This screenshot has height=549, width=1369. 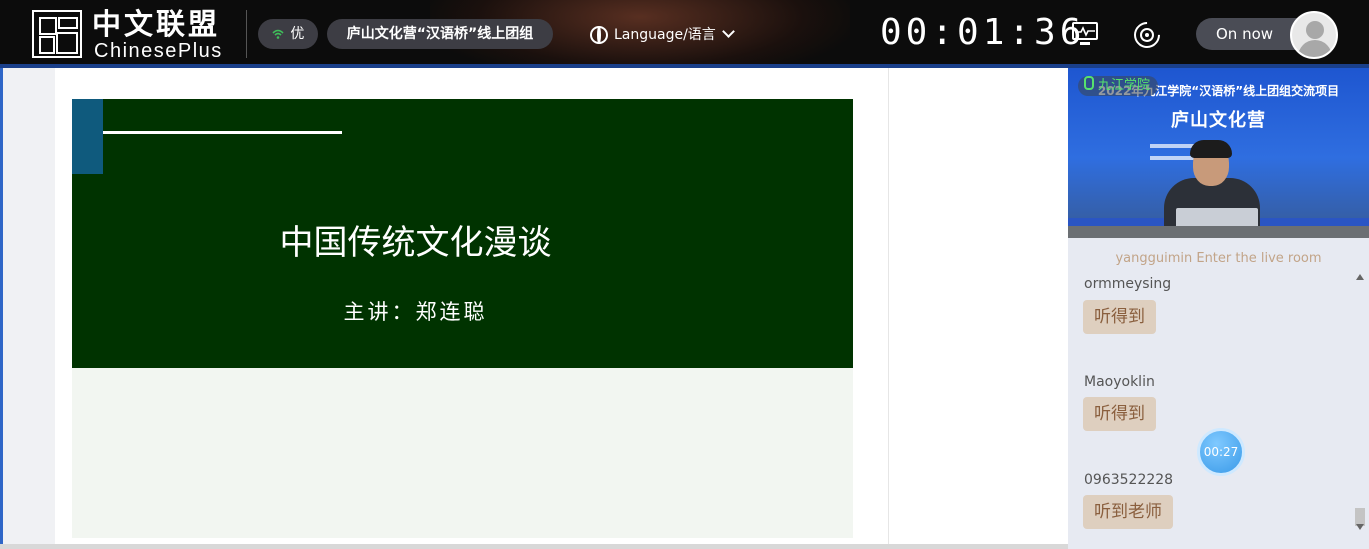 What do you see at coordinates (1211, 149) in the screenshot?
I see `video-person-hair` at bounding box center [1211, 149].